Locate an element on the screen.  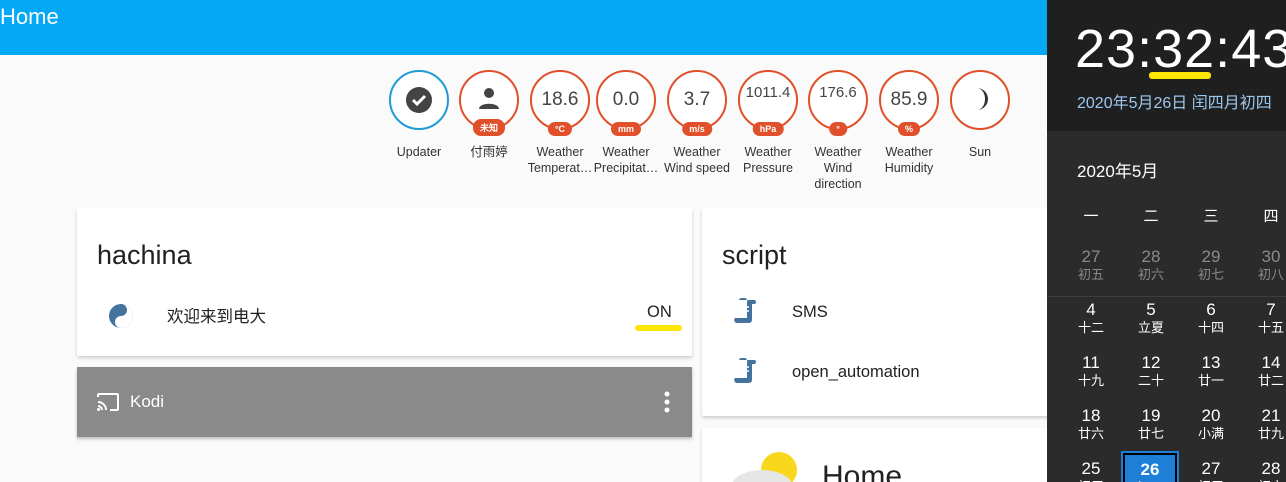
clock-hours: 23 is located at coordinates (1106, 49).